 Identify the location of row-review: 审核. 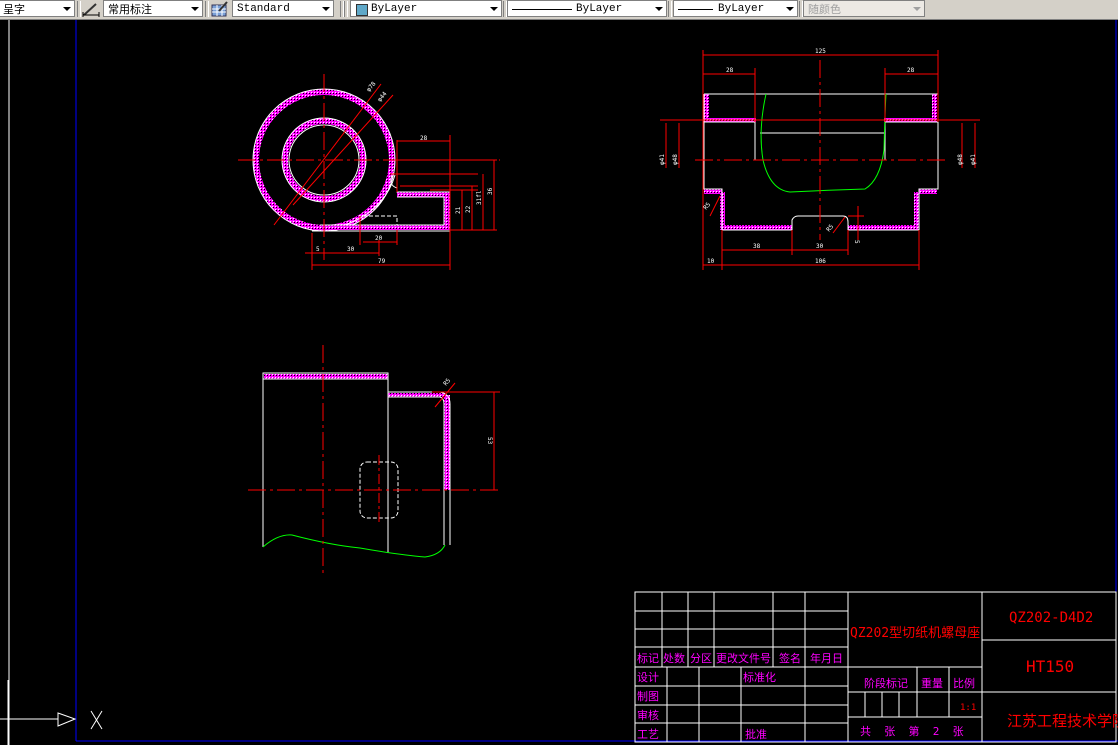
(648, 715).